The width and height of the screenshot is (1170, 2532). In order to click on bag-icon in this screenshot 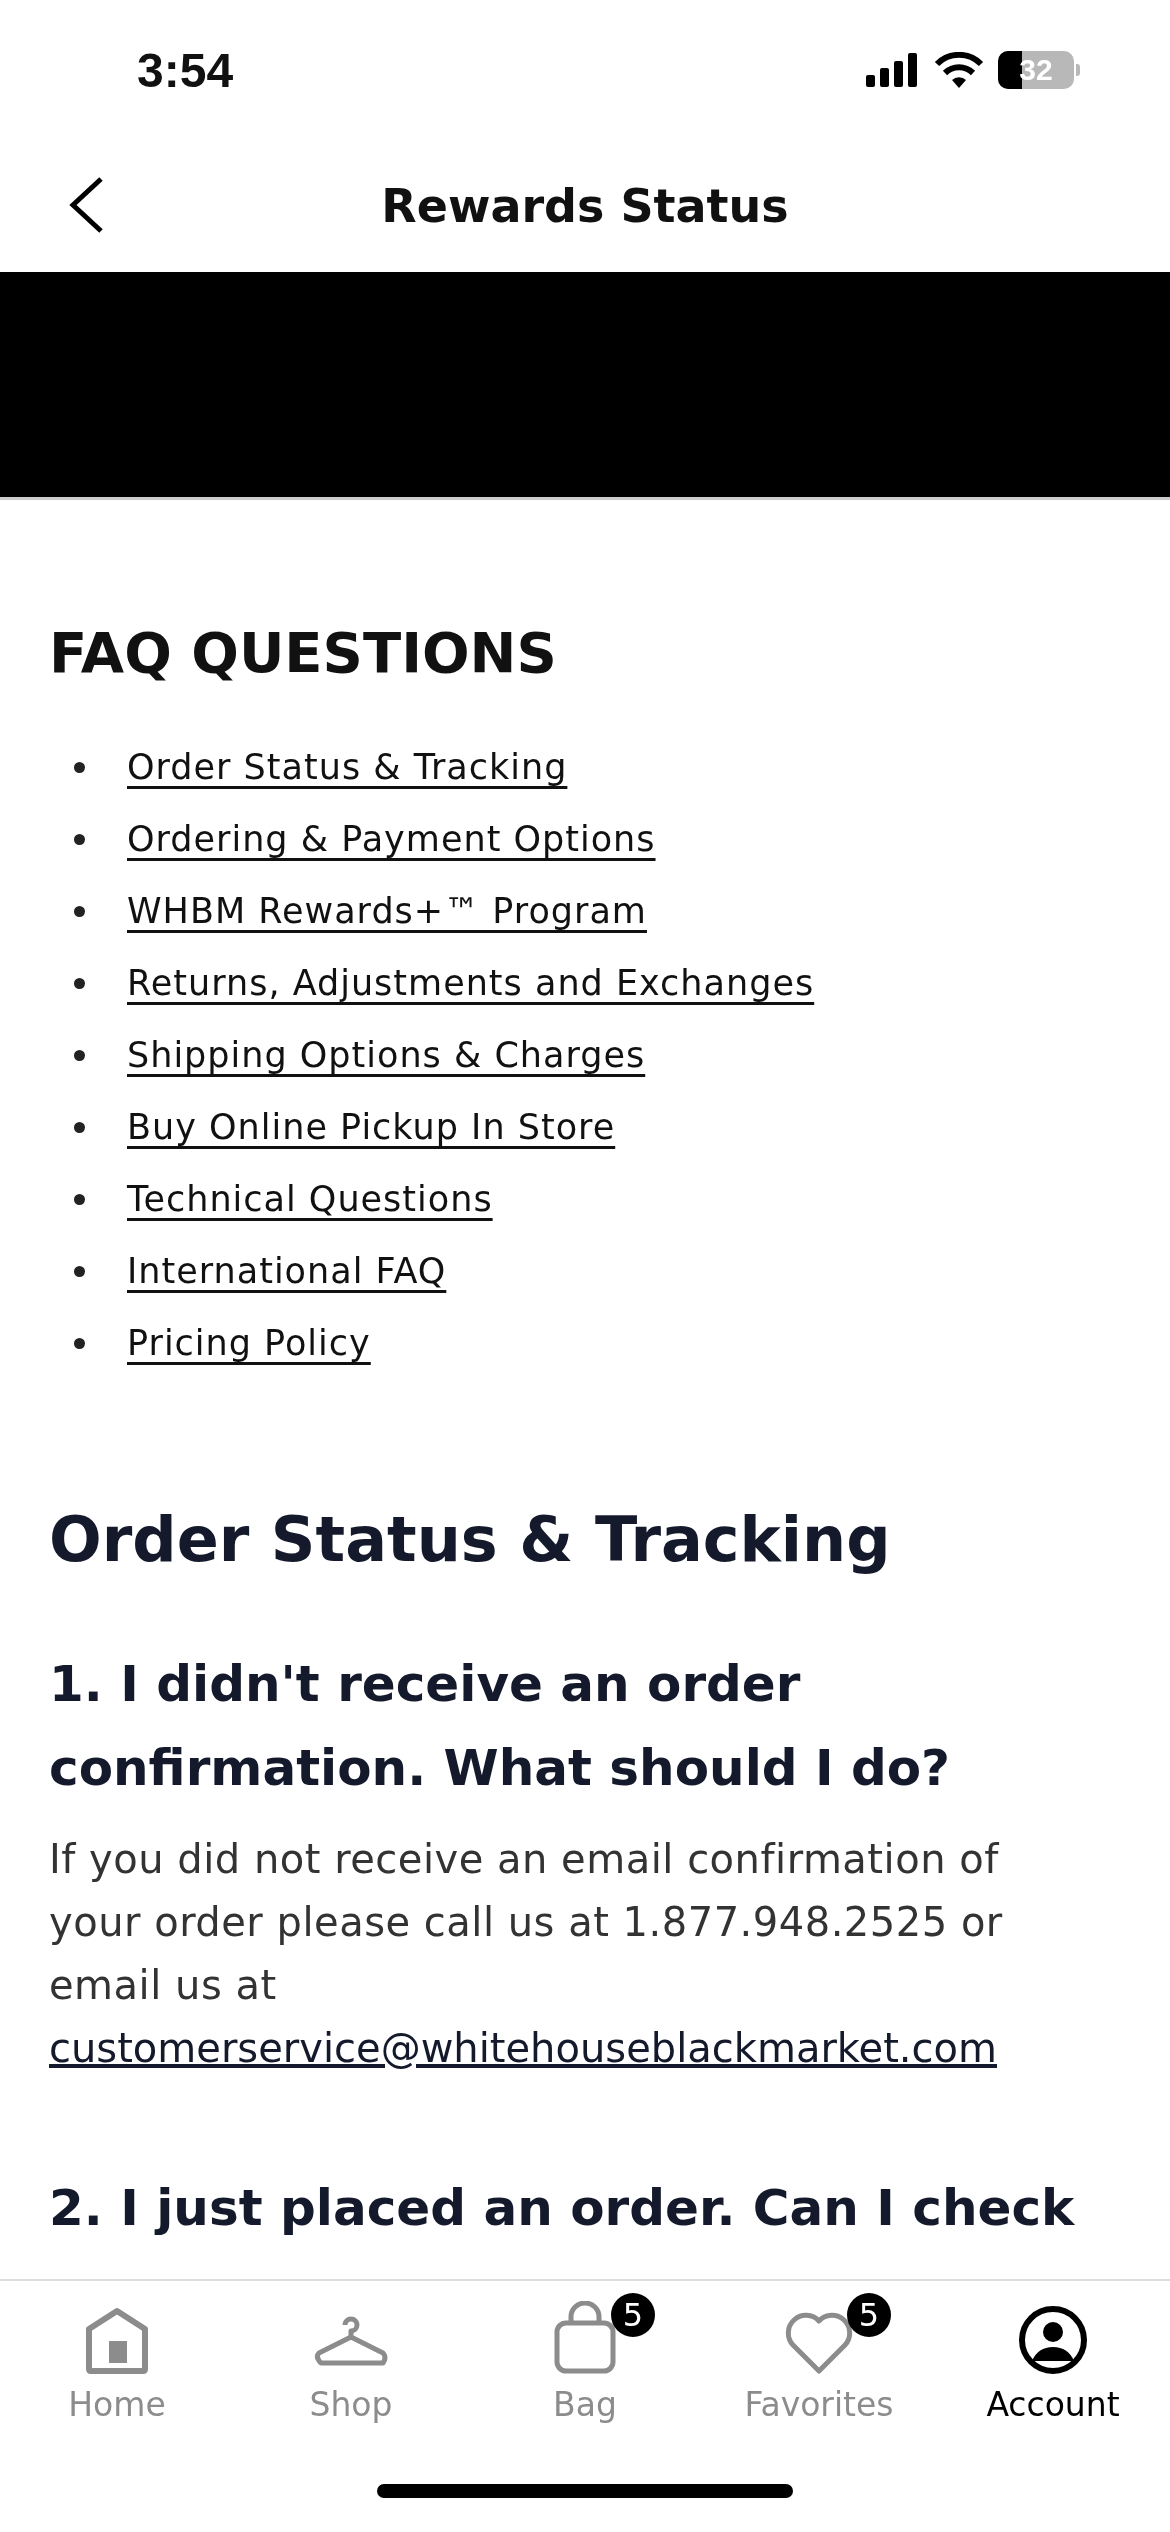, I will do `click(585, 2338)`.